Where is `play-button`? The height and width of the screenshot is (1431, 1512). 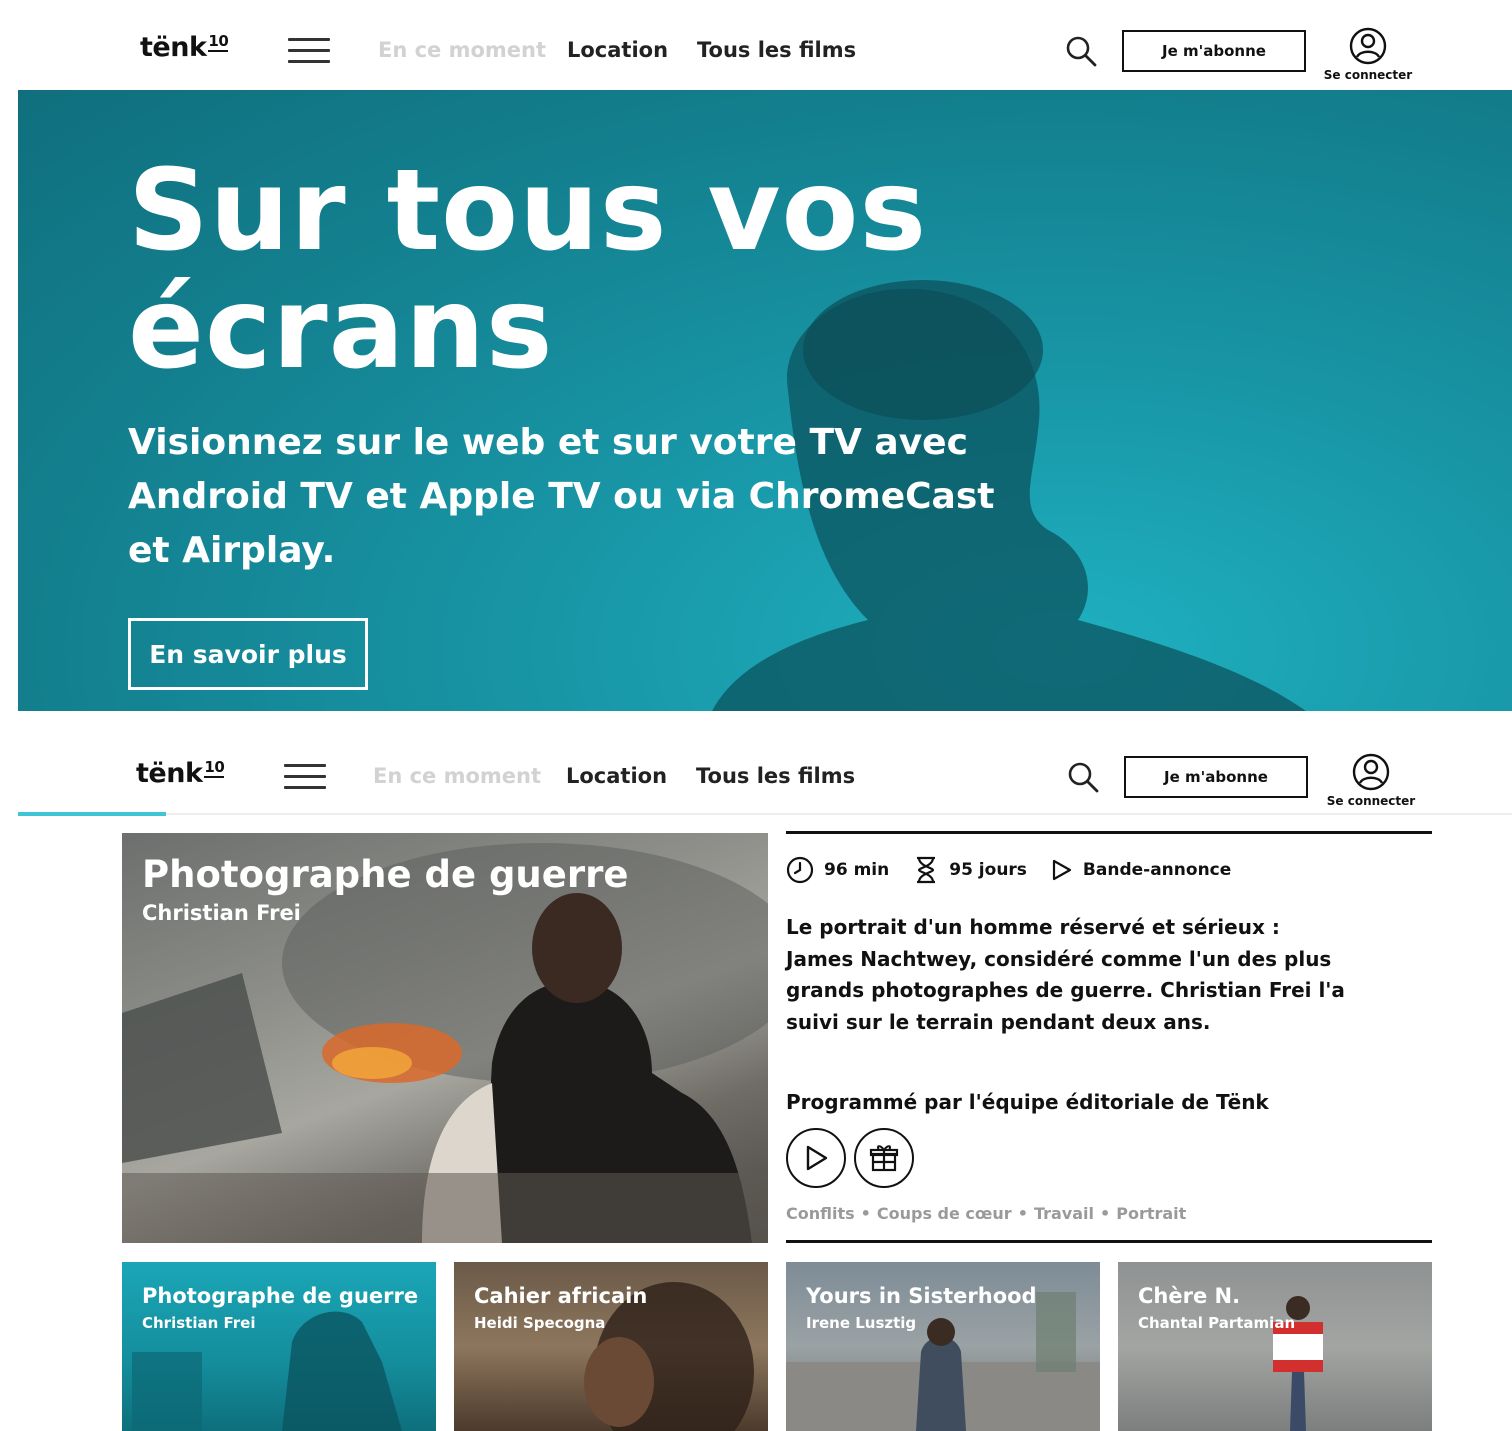 play-button is located at coordinates (816, 1158).